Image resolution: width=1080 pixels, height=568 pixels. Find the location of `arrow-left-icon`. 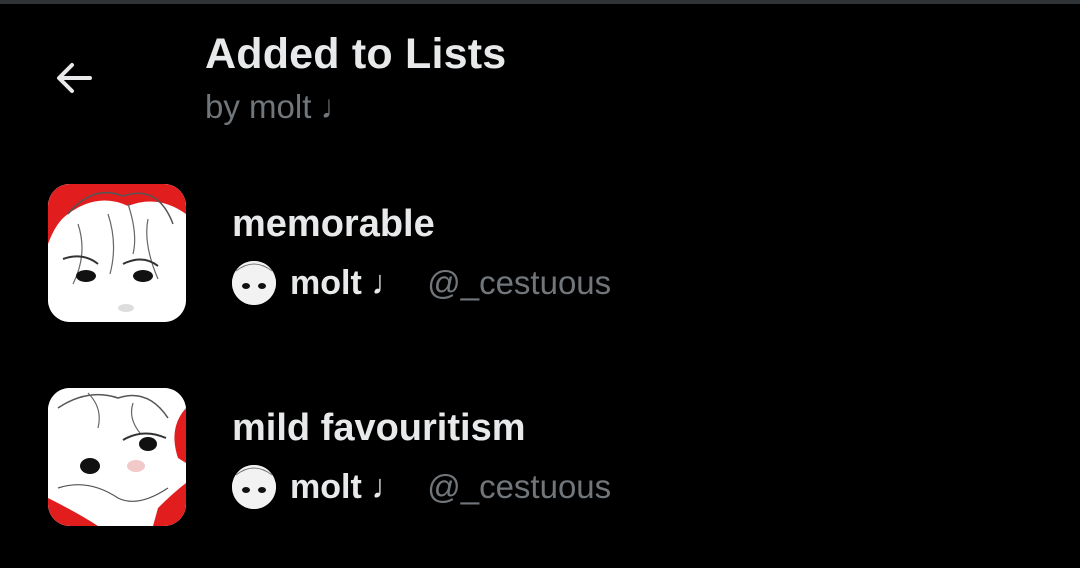

arrow-left-icon is located at coordinates (74, 78).